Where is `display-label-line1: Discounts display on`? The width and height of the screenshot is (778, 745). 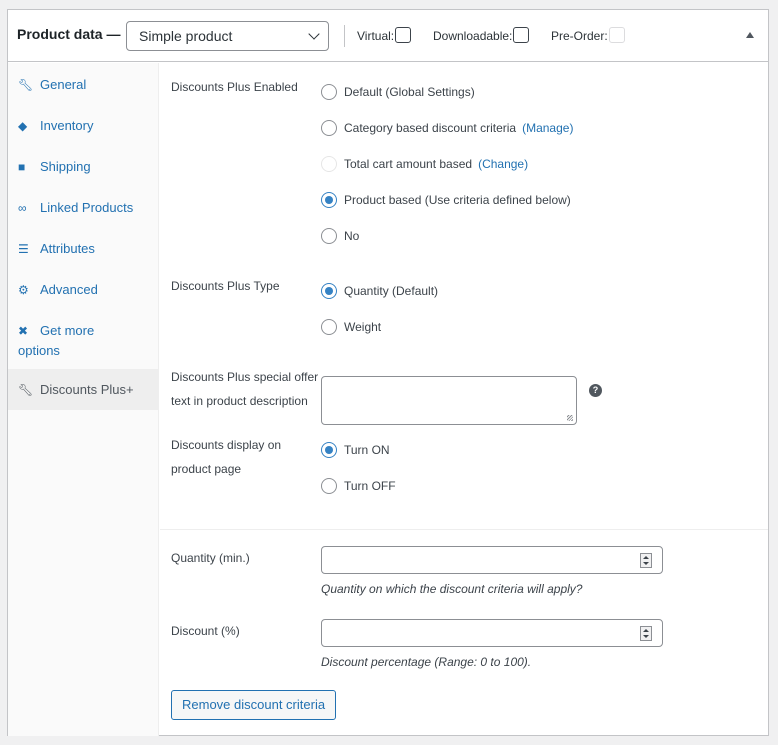 display-label-line1: Discounts display on is located at coordinates (226, 445).